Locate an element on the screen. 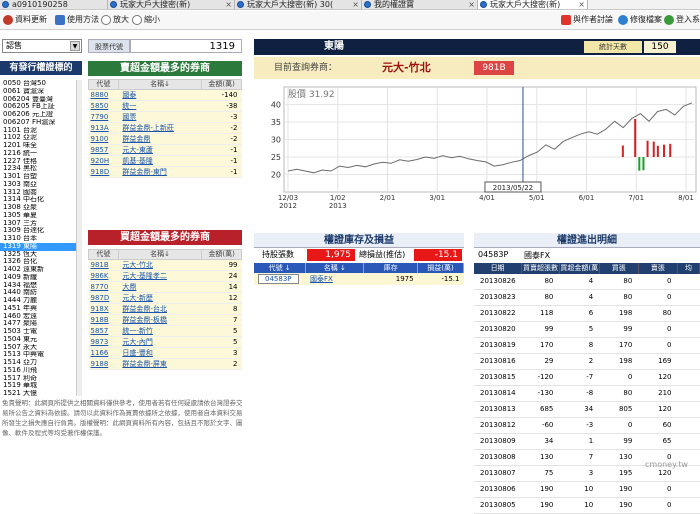 This screenshot has width=700, height=514. list-item: 1326 台化 is located at coordinates (40, 262).